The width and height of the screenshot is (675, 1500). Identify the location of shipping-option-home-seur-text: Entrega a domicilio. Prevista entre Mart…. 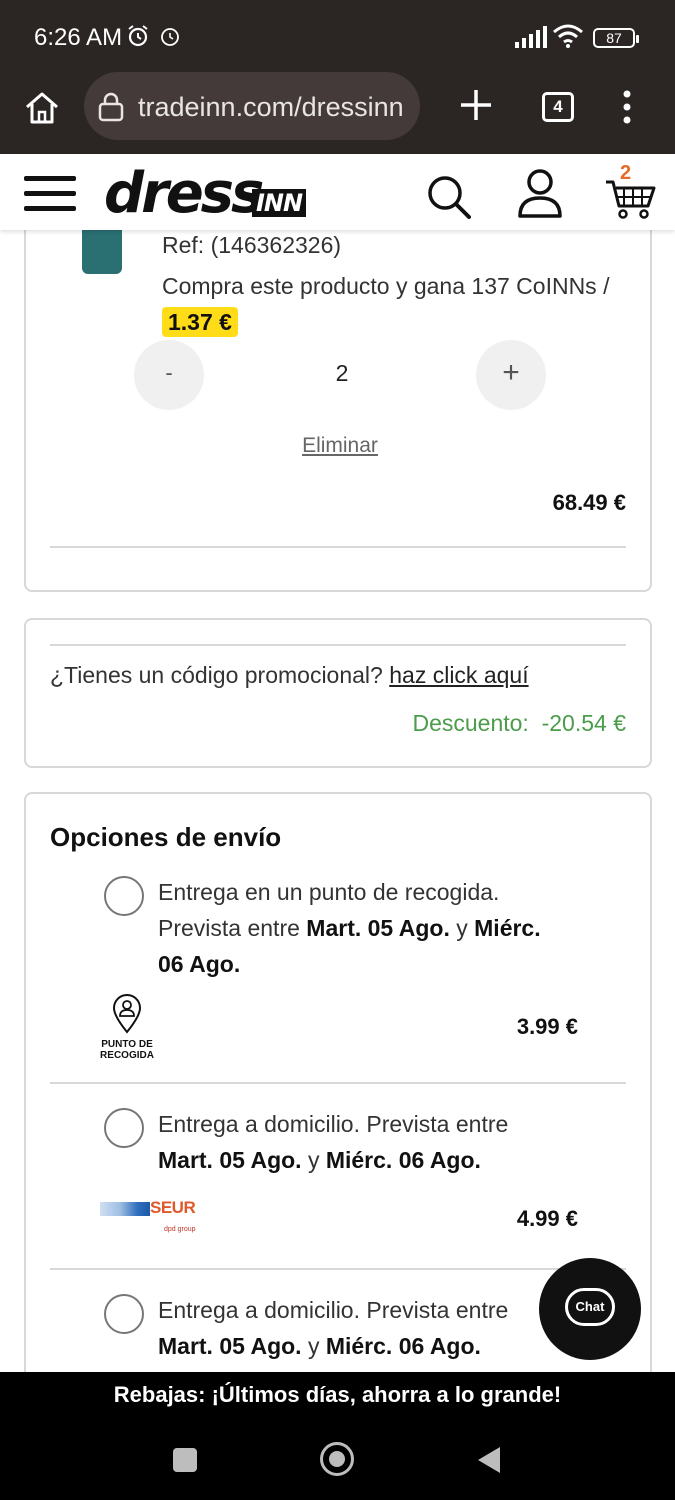
(373, 1142).